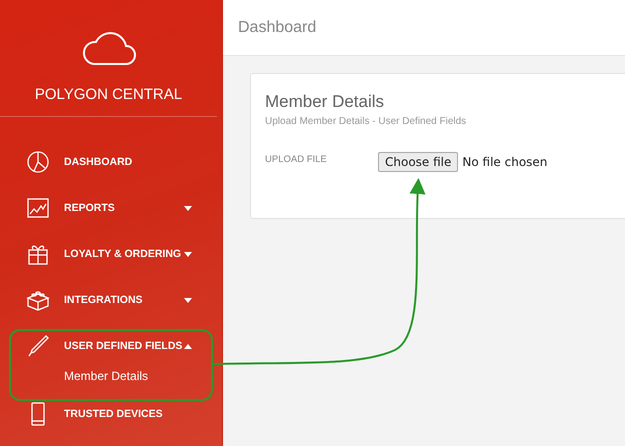  I want to click on card-subtitle: Upload Member Details - User Defined Fields, so click(366, 121).